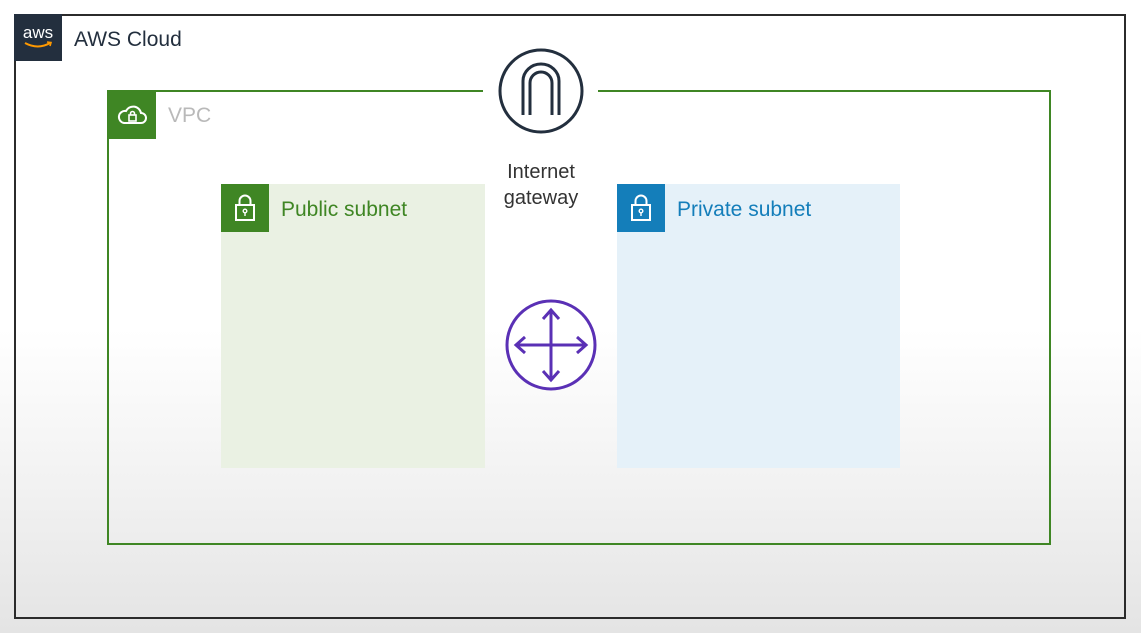  I want to click on gateway-label-line1: Internet, so click(541, 172).